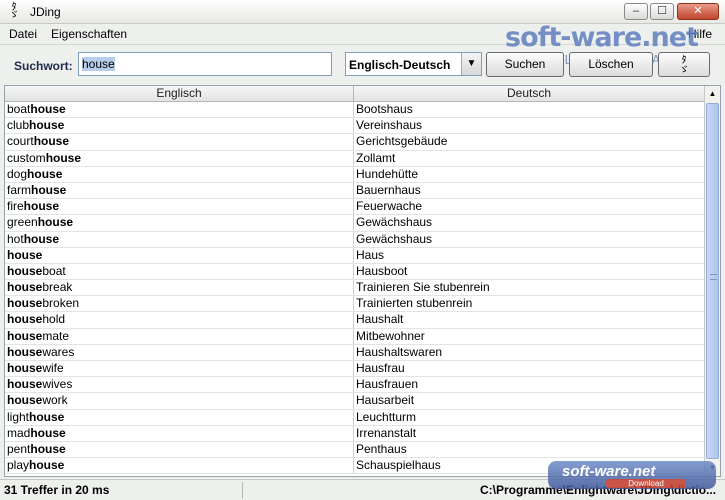 This screenshot has height=500, width=725. I want to click on scroll-up-icon: ▲, so click(712, 94).